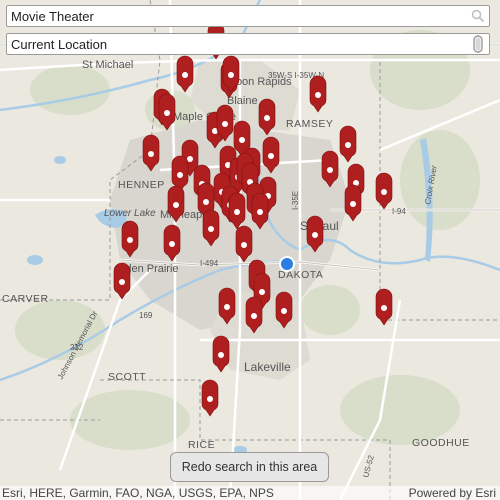 This screenshot has width=500, height=500. I want to click on location-input, so click(237, 44).